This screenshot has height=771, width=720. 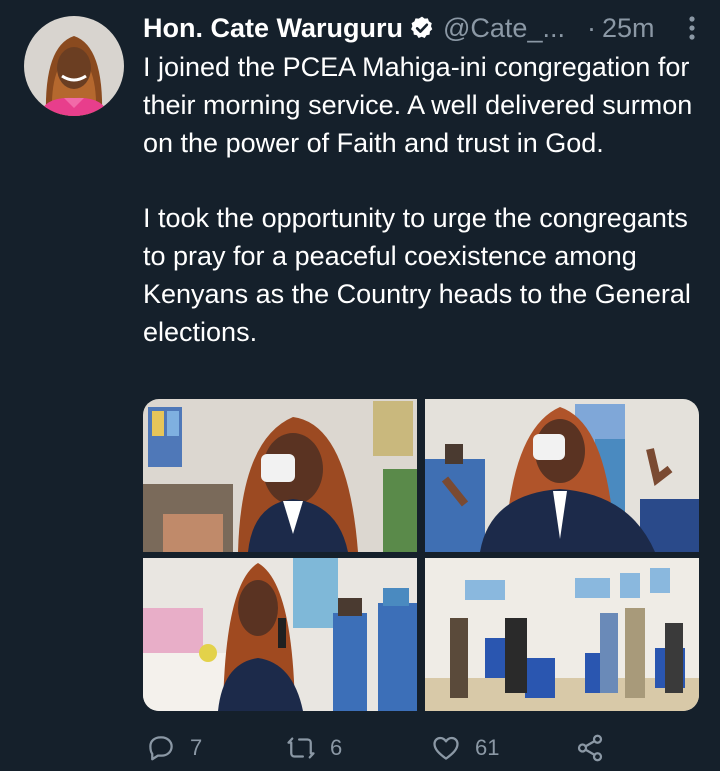 I want to click on share-button, so click(x=597, y=748).